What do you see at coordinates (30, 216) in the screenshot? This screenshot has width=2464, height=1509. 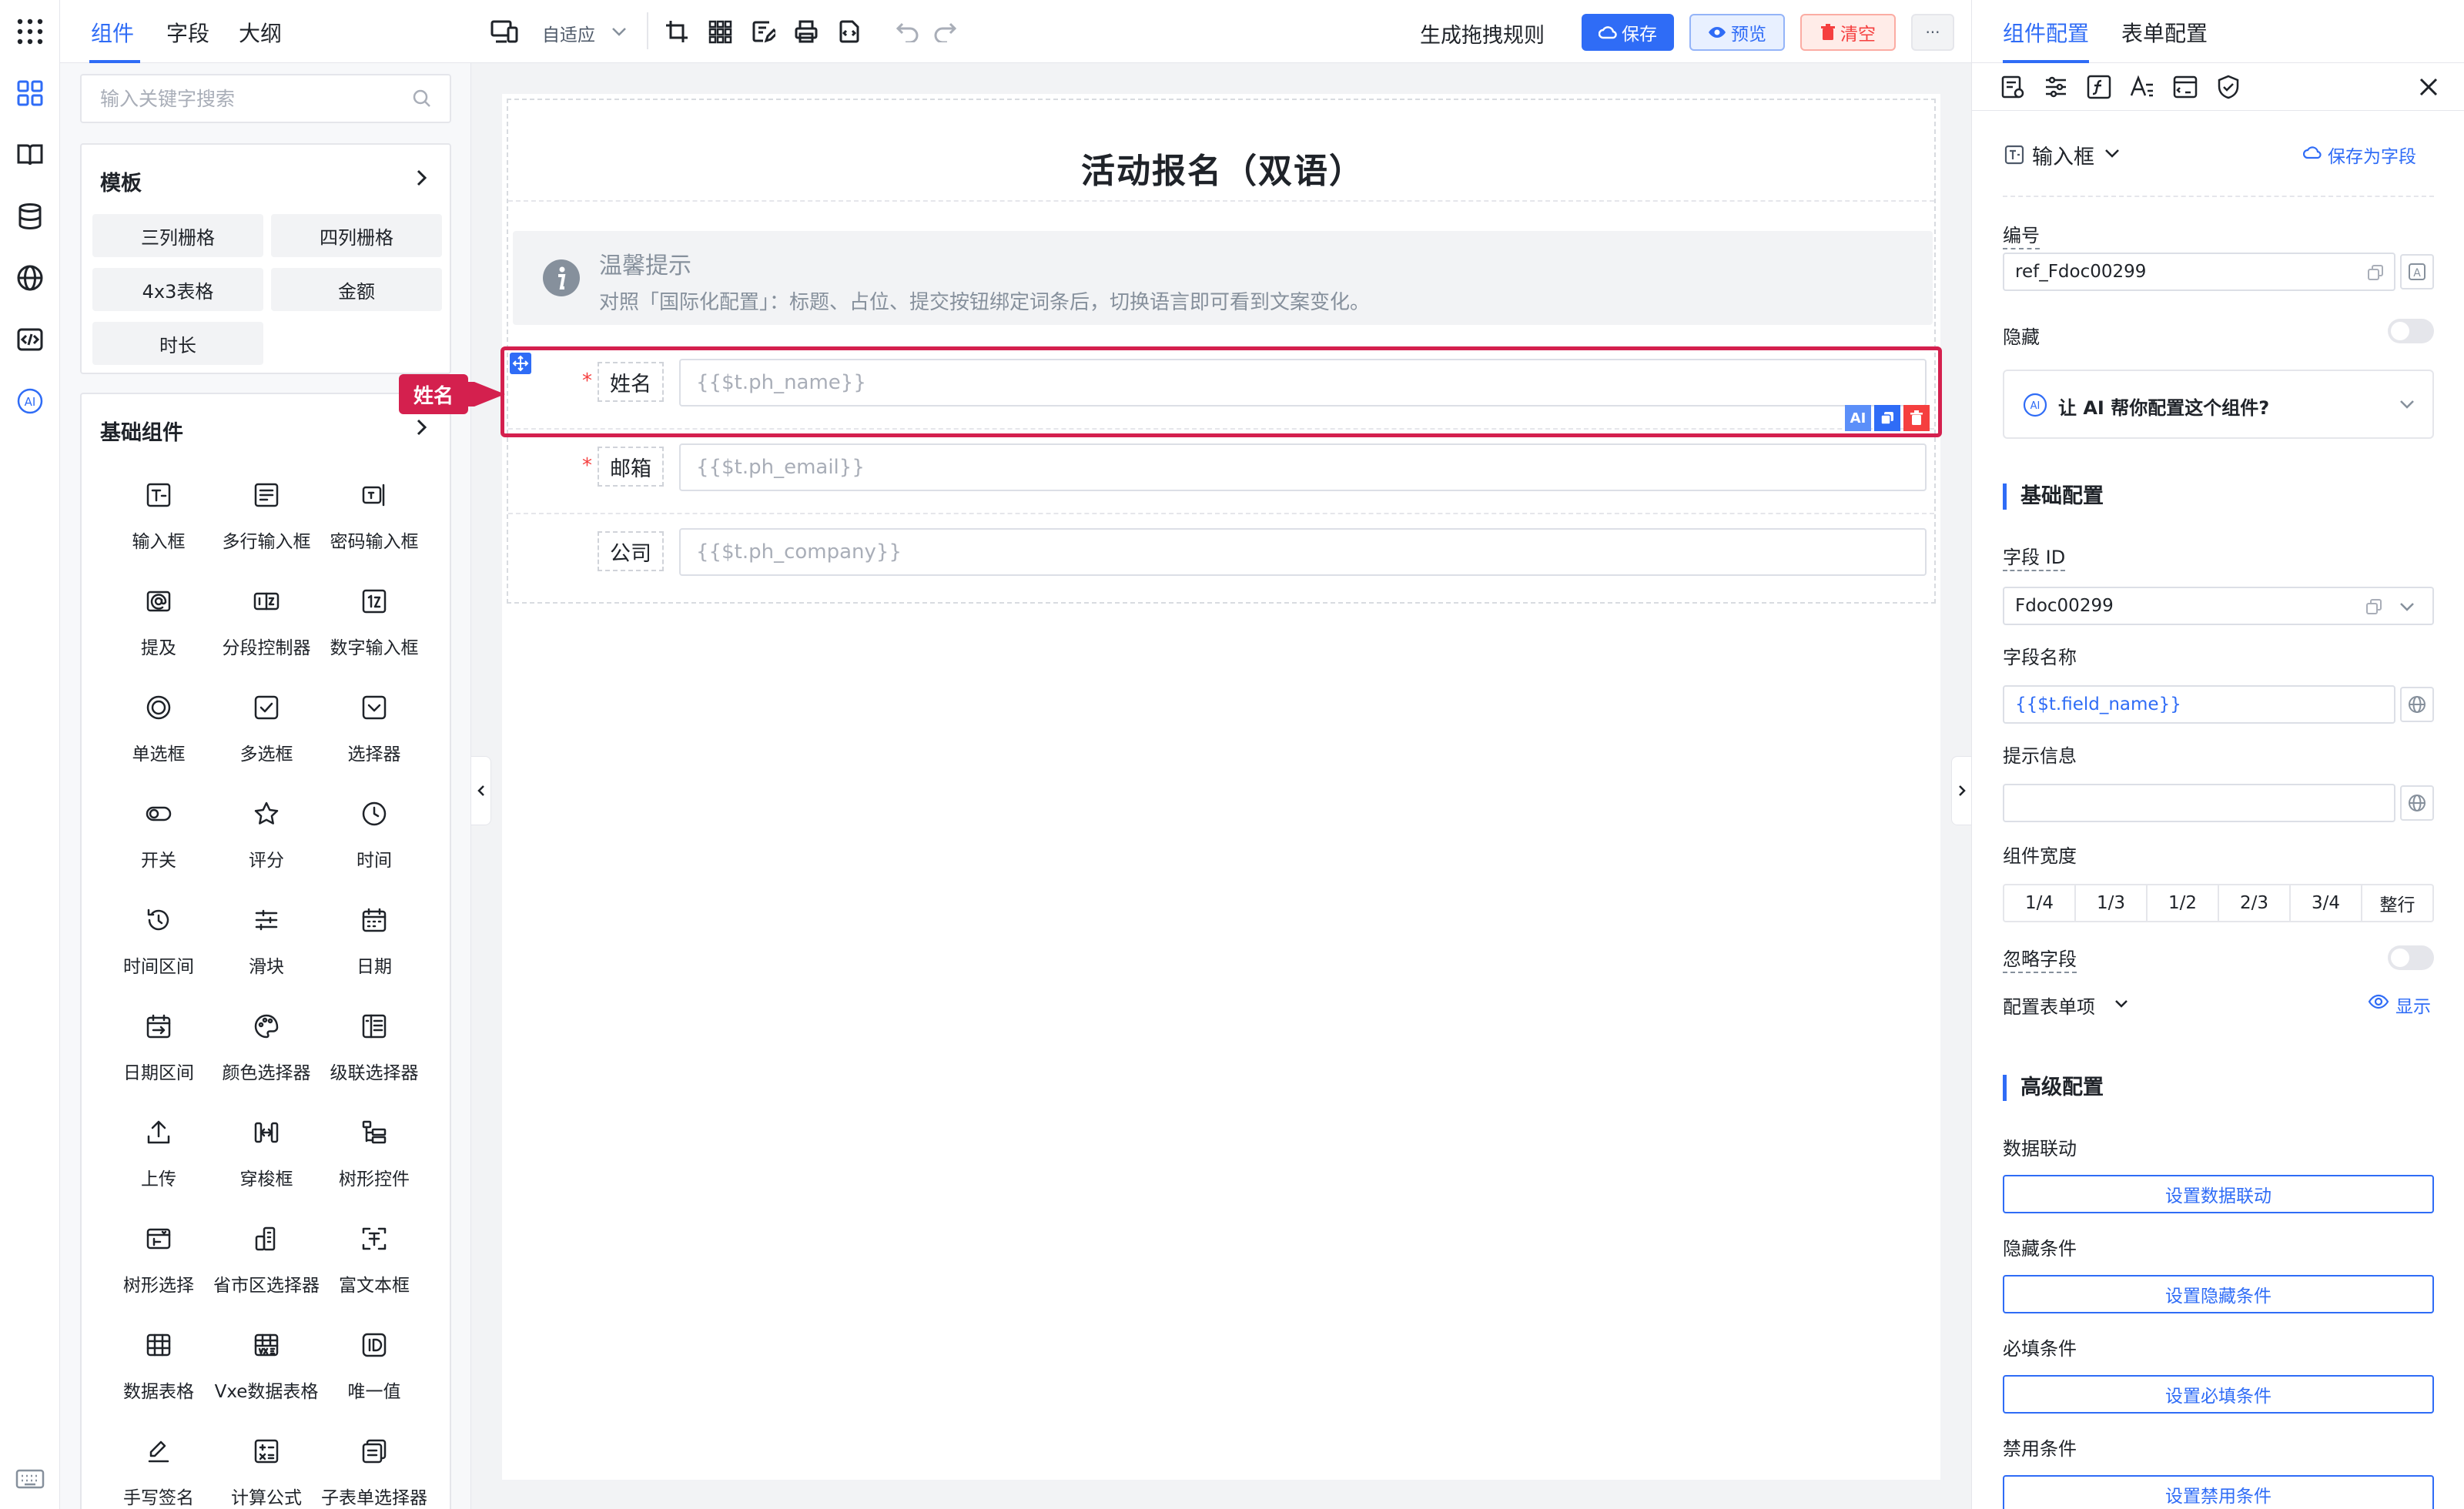 I see `database-icon` at bounding box center [30, 216].